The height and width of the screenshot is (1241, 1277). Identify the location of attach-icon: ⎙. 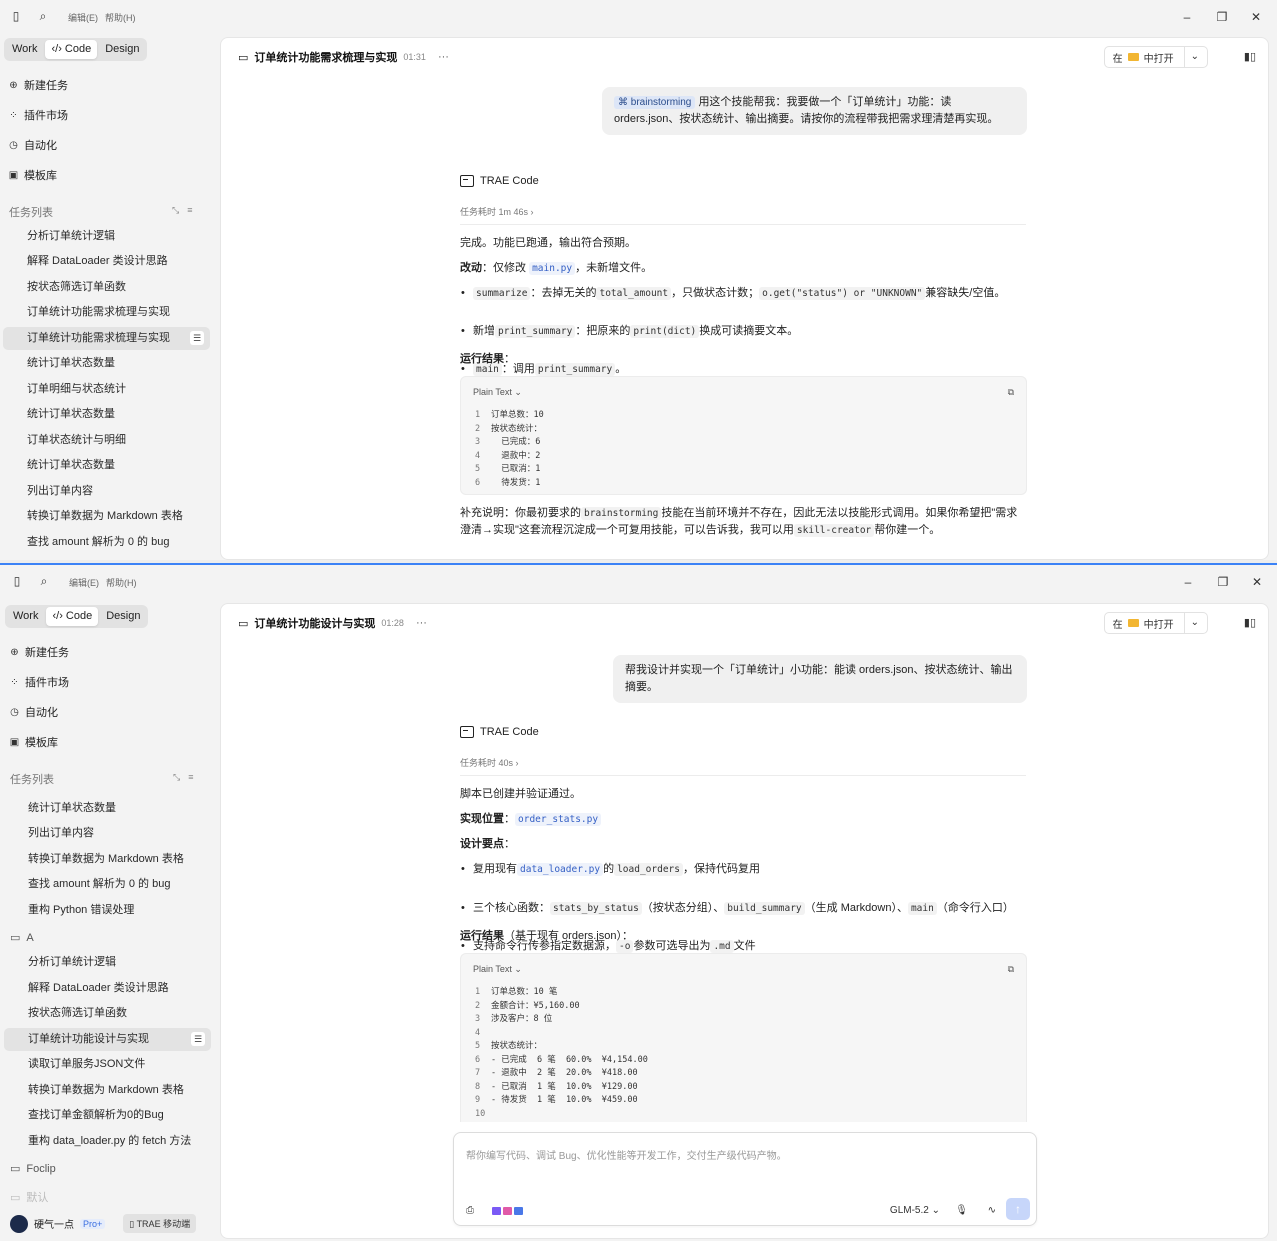
(470, 1210).